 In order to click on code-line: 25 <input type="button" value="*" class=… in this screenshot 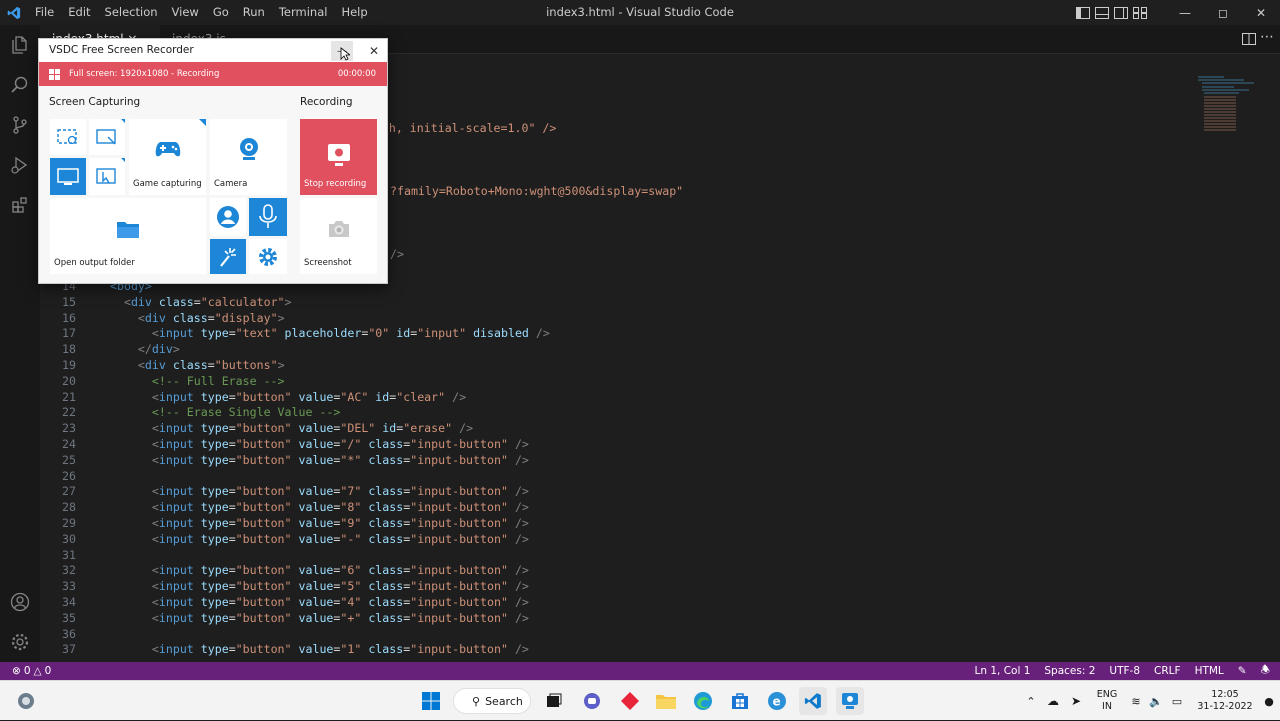, I will do `click(620, 460)`.